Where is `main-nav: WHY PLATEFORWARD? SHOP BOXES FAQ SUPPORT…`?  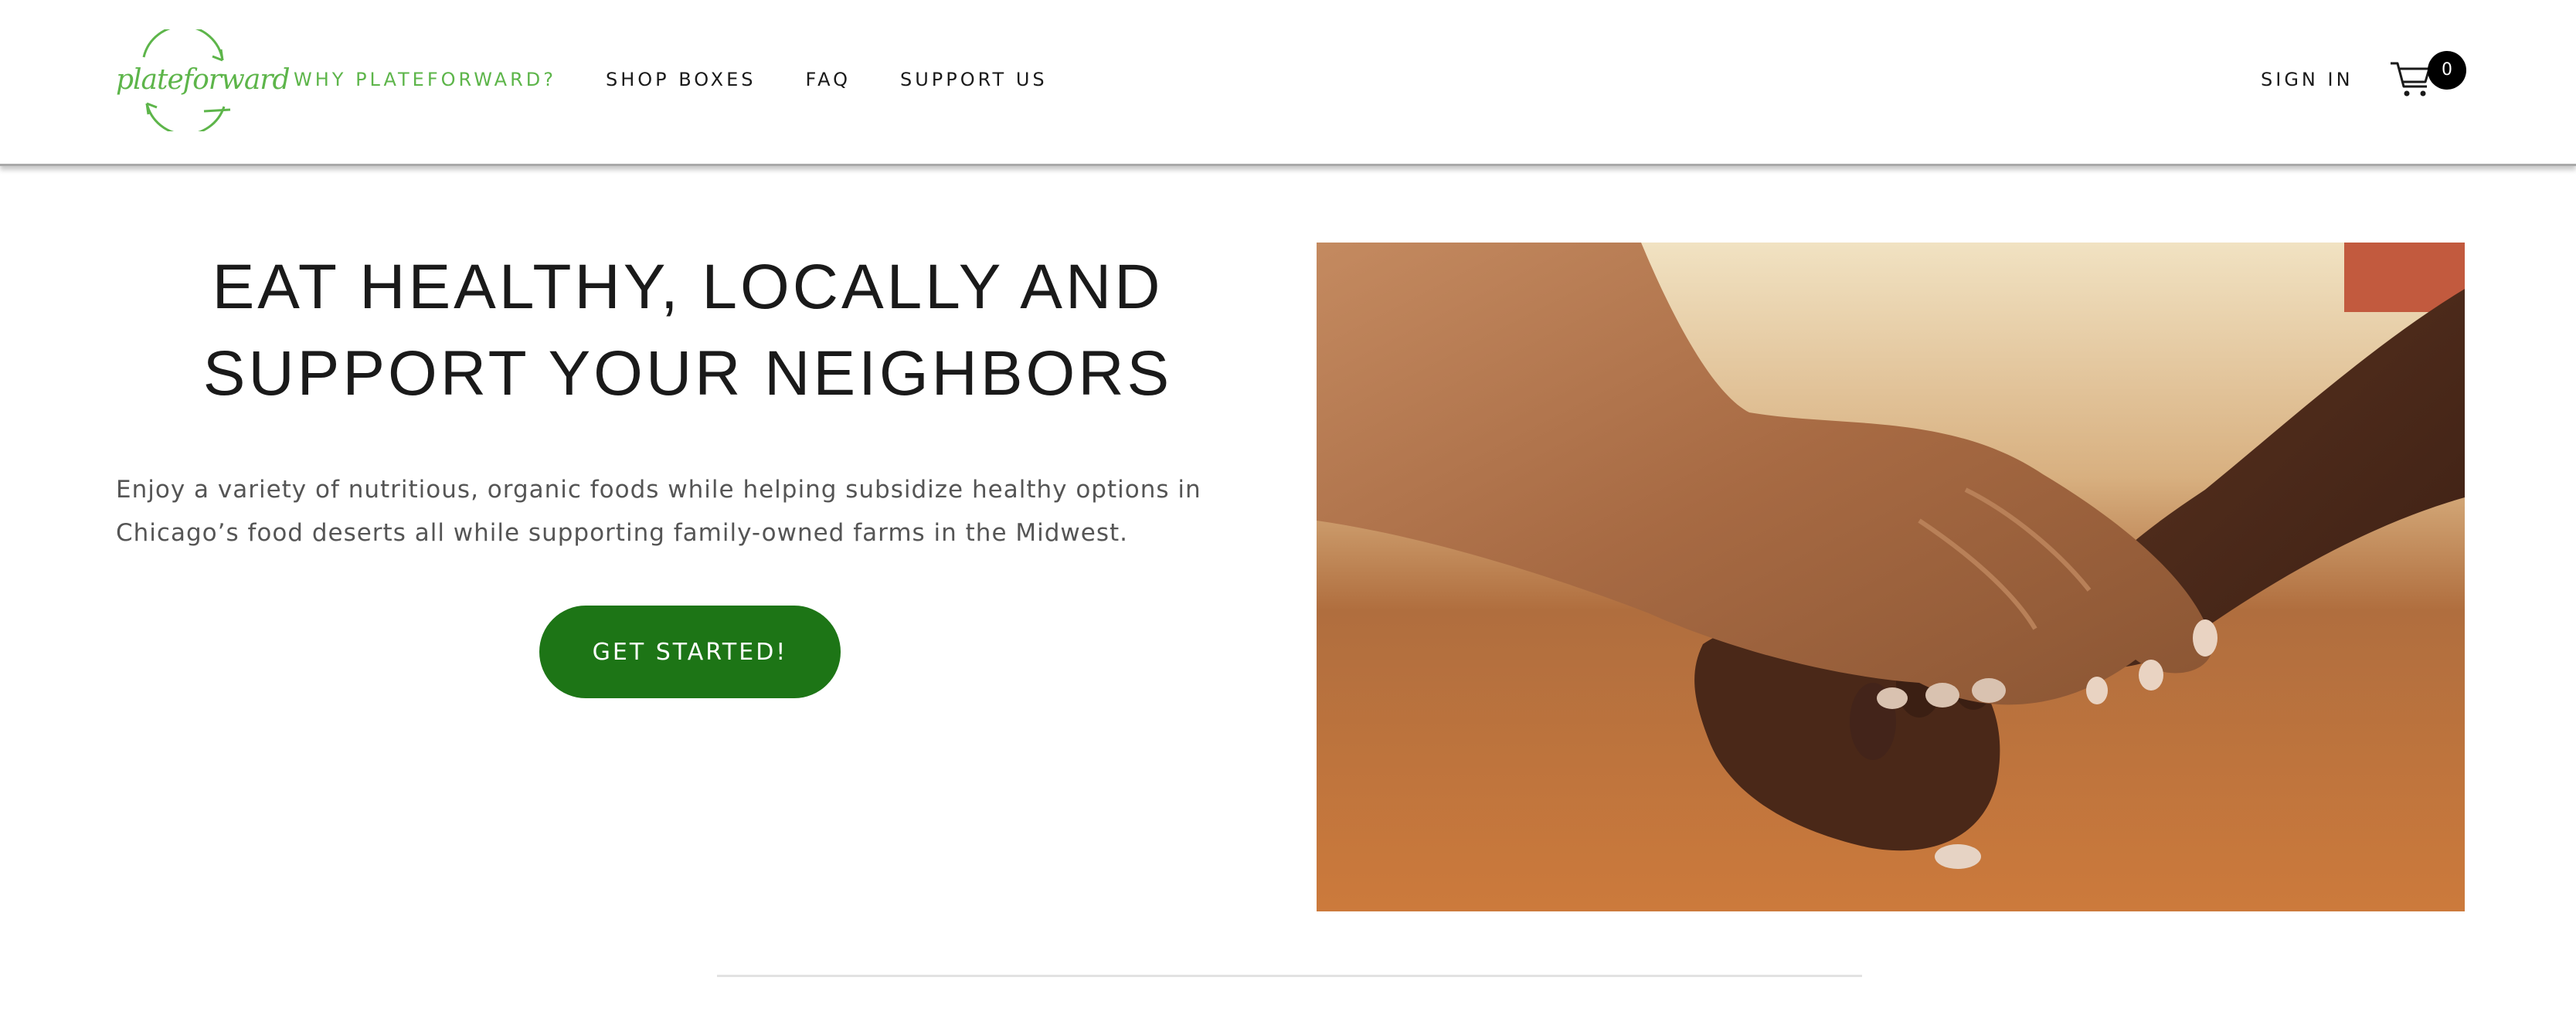 main-nav: WHY PLATEFORWARD? SHOP BOXES FAQ SUPPORT… is located at coordinates (671, 79).